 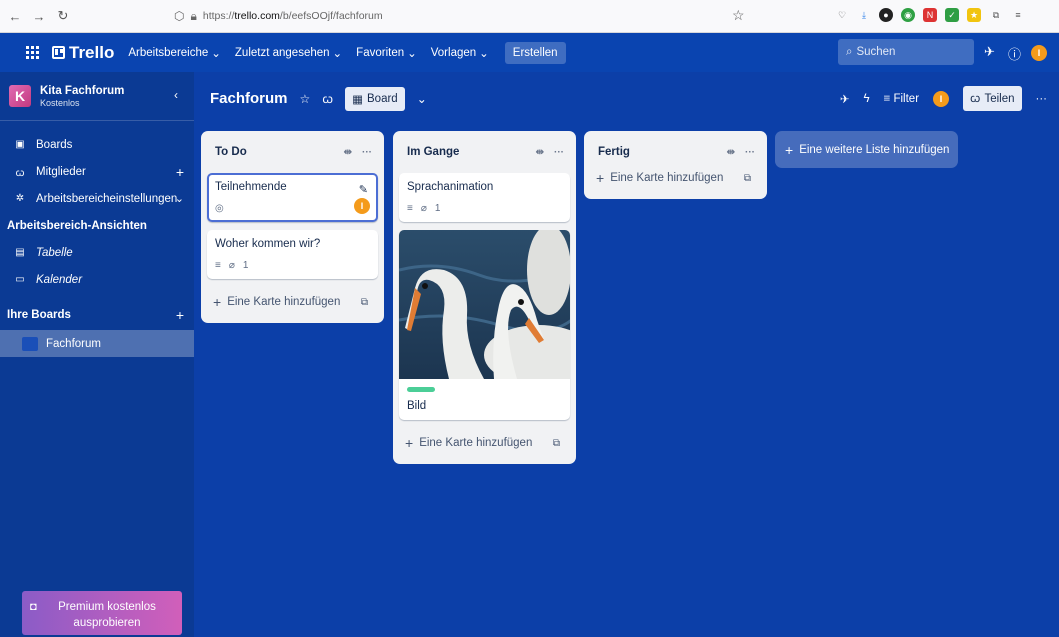 What do you see at coordinates (97, 343) in the screenshot?
I see `sidebar-board-fachforum: Fachforum` at bounding box center [97, 343].